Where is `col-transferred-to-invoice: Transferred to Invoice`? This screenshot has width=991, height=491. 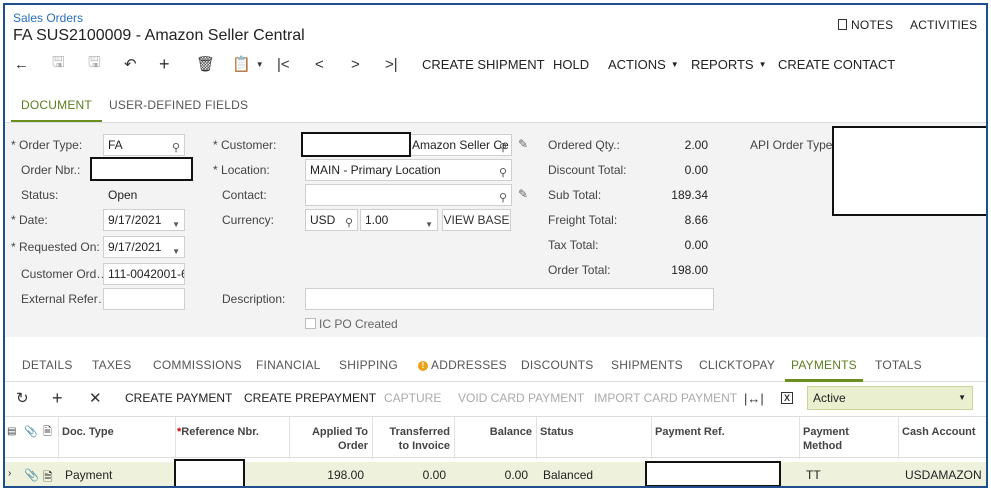
col-transferred-to-invoice: Transferred to Invoice is located at coordinates (412, 439).